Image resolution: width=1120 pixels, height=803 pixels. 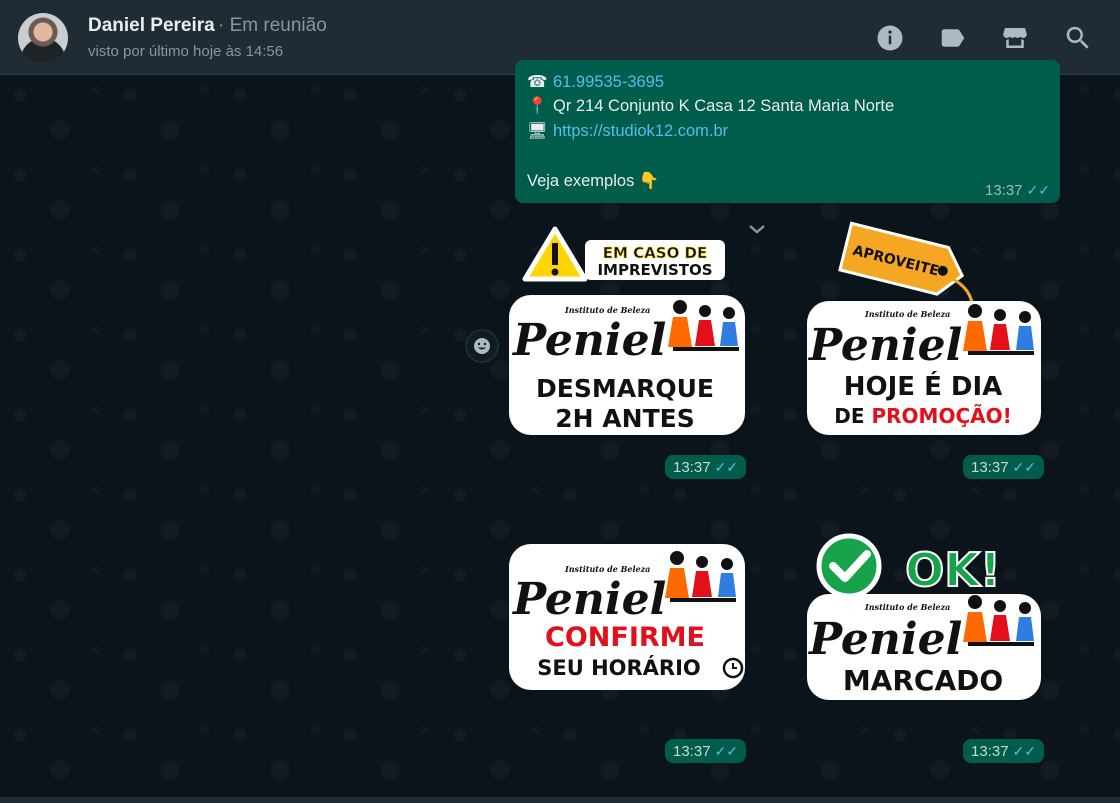 I want to click on contact-status: · Em reunião, so click(x=272, y=25).